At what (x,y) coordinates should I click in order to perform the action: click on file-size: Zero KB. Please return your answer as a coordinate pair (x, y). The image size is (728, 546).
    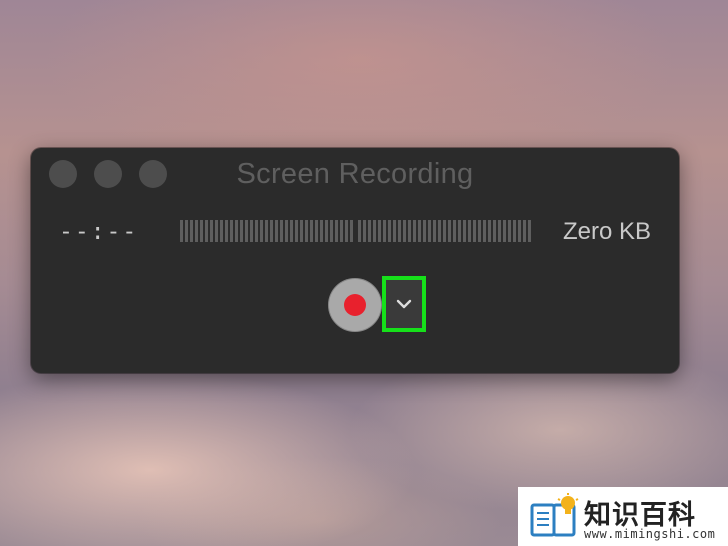
    Looking at the image, I should click on (606, 231).